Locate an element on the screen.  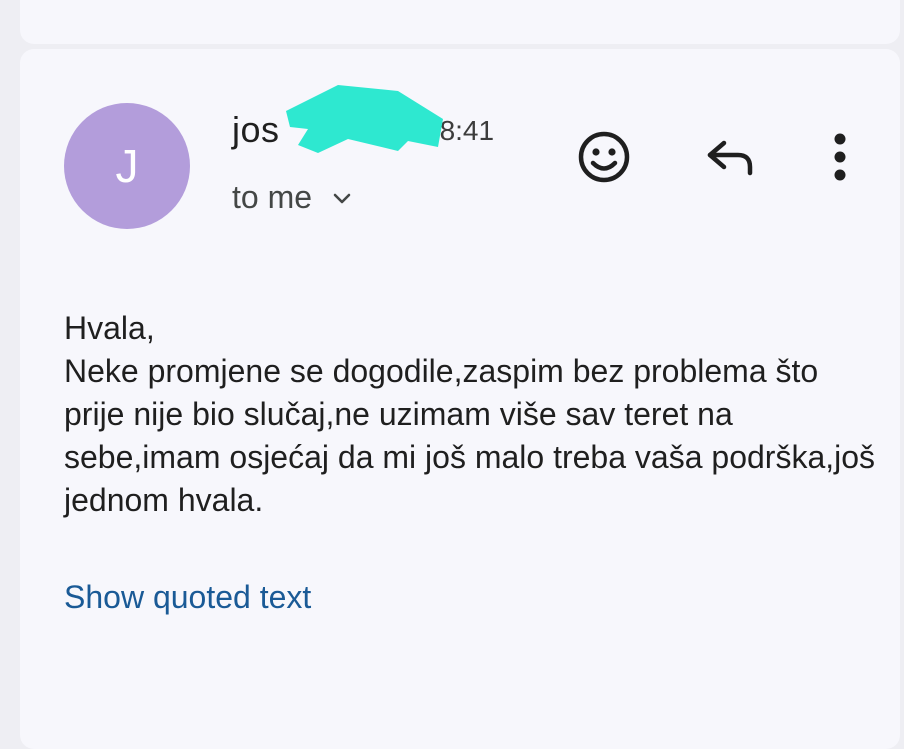
recipient-toggle: to me is located at coordinates (293, 197).